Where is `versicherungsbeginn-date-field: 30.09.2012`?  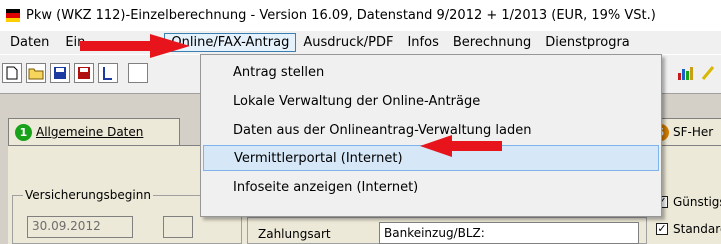
versicherungsbeginn-date-field: 30.09.2012 is located at coordinates (80, 227).